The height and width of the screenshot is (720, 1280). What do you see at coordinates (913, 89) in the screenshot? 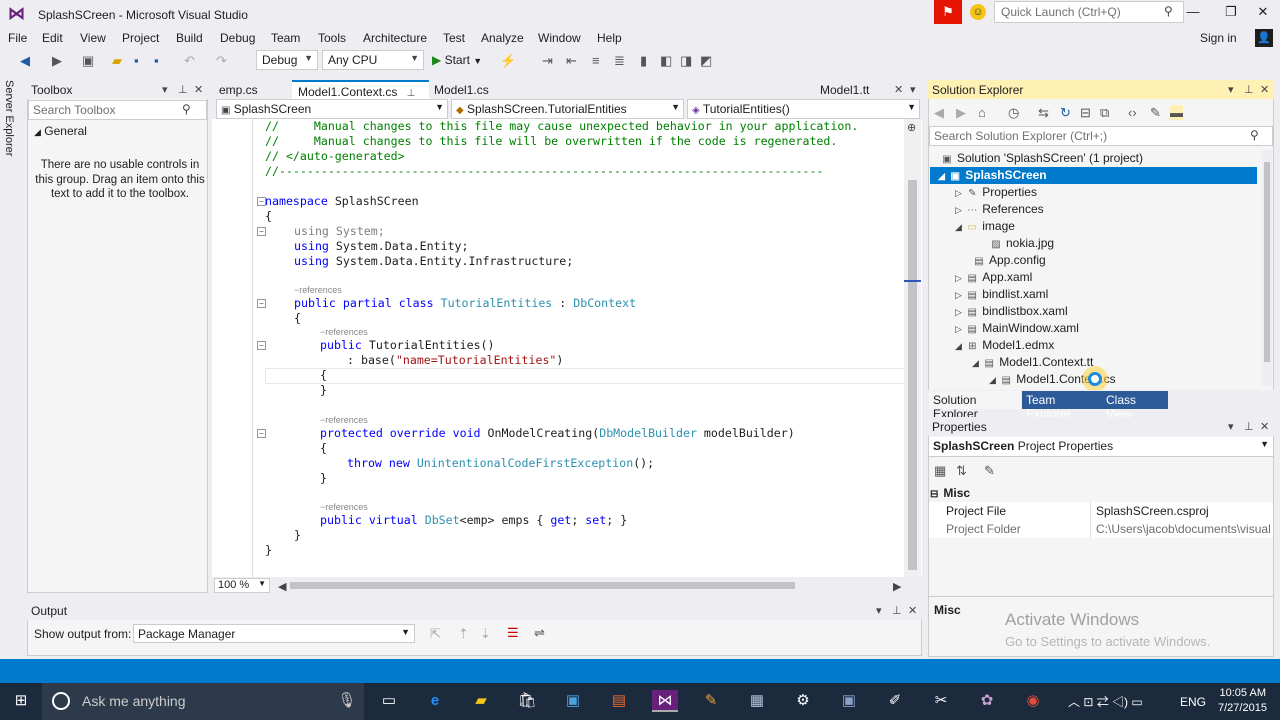
I see `tab-list-dropdown-icon: ▾` at bounding box center [913, 89].